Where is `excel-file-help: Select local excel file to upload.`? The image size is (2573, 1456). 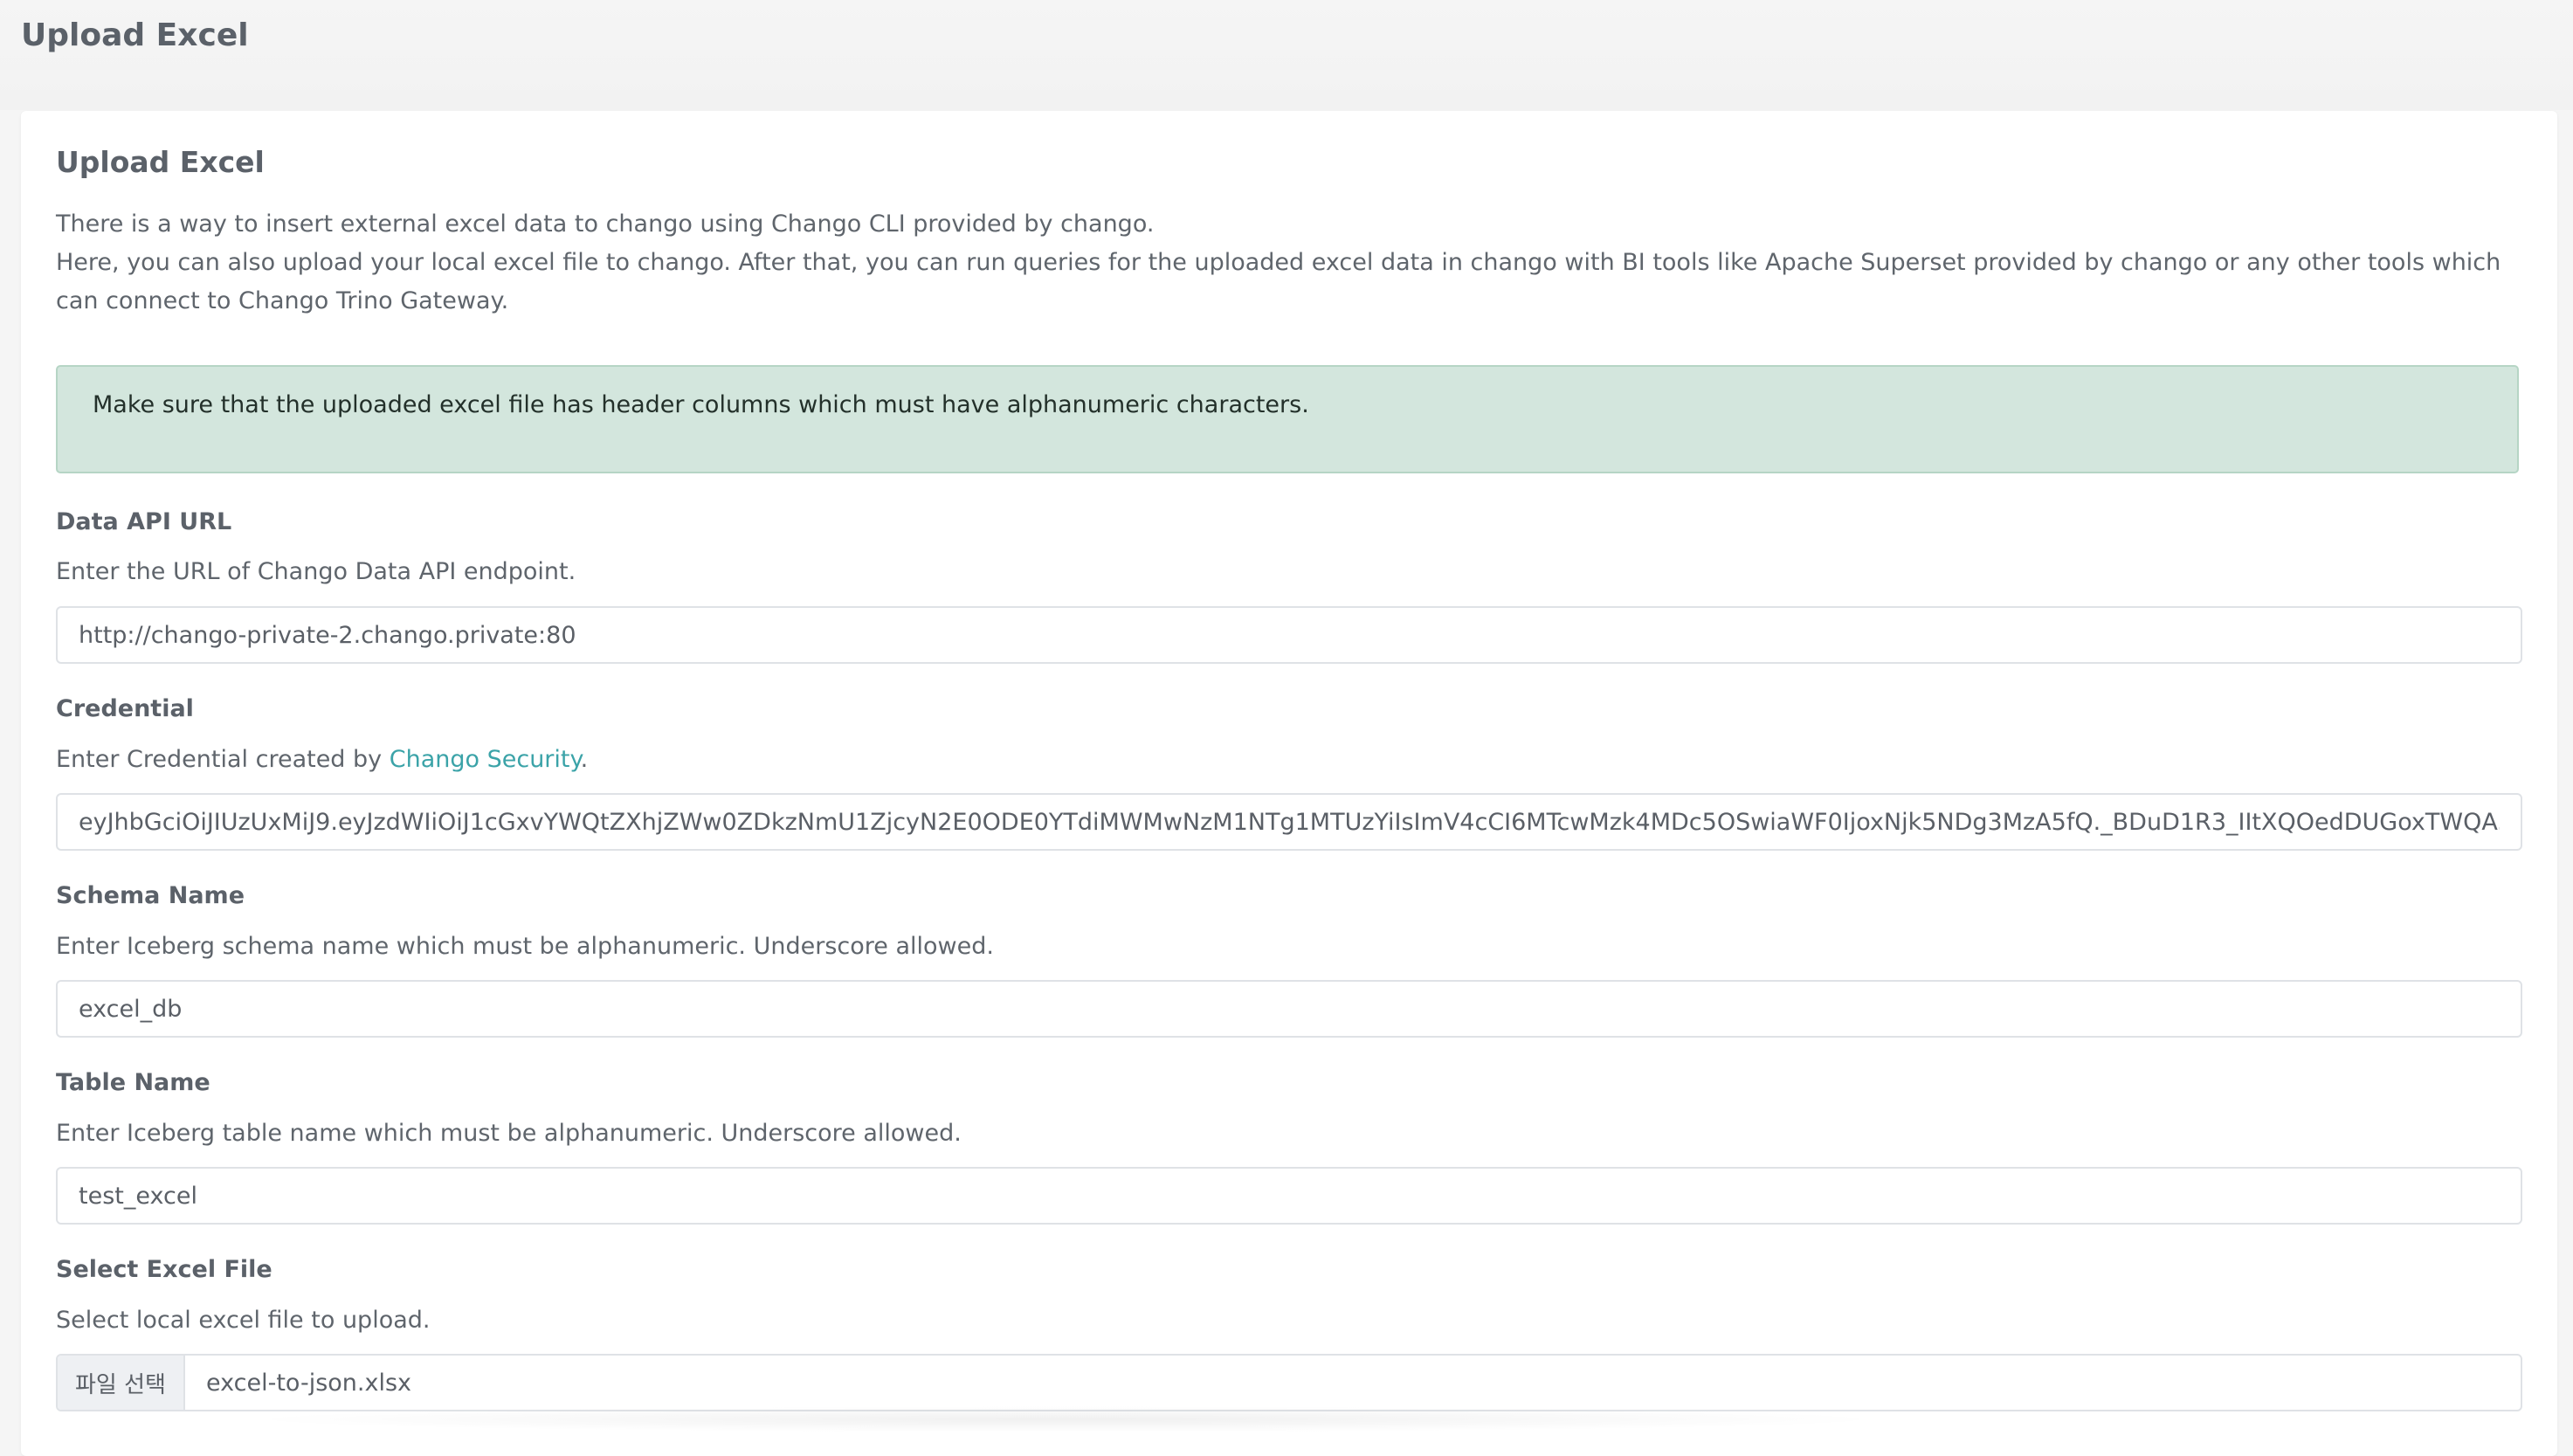
excel-file-help: Select local excel file to upload. is located at coordinates (243, 1320).